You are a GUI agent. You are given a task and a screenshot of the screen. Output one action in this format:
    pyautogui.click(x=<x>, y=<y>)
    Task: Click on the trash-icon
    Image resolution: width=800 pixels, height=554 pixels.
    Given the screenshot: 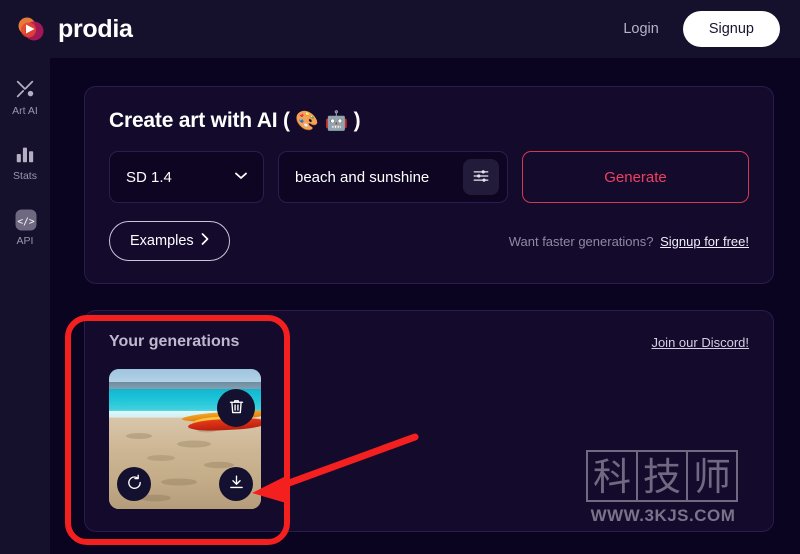 What is the action you would take?
    pyautogui.click(x=236, y=408)
    